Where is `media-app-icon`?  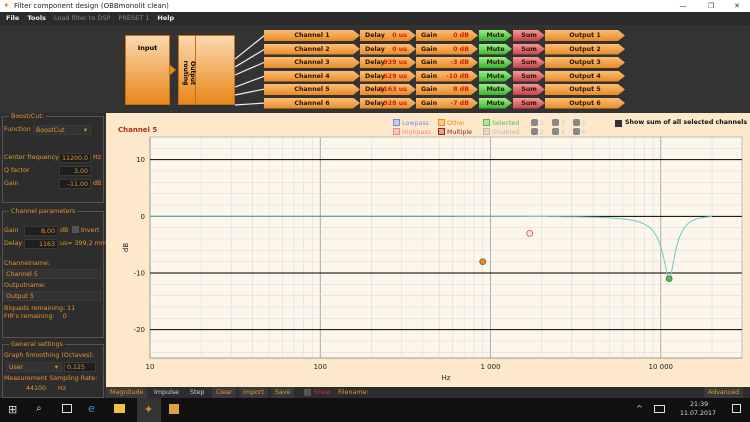 media-app-icon is located at coordinates (174, 409).